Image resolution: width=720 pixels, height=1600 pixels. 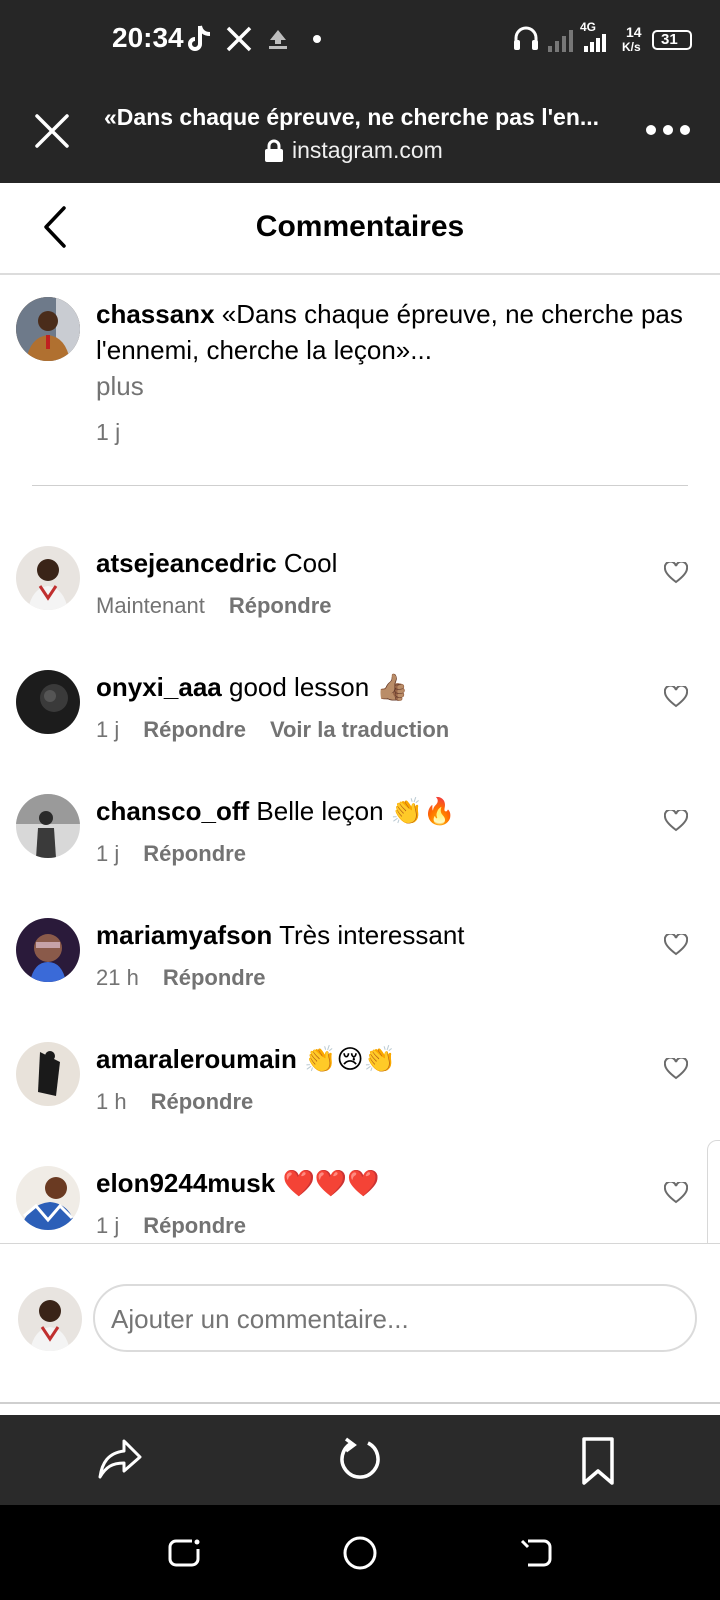 What do you see at coordinates (526, 38) in the screenshot?
I see `headphones-icon` at bounding box center [526, 38].